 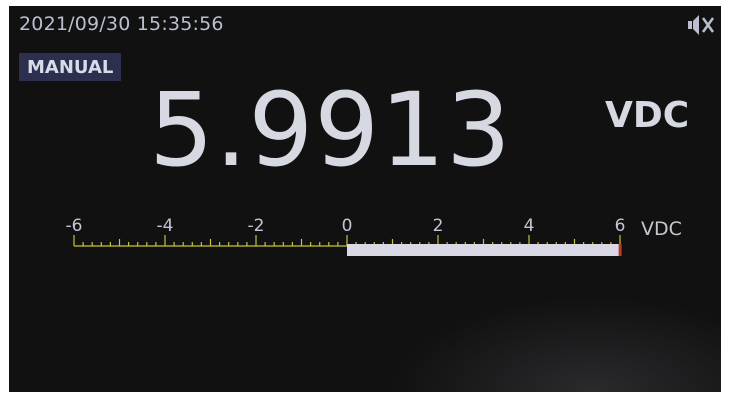 What do you see at coordinates (661, 229) in the screenshot?
I see `bargraph-unit: VDC` at bounding box center [661, 229].